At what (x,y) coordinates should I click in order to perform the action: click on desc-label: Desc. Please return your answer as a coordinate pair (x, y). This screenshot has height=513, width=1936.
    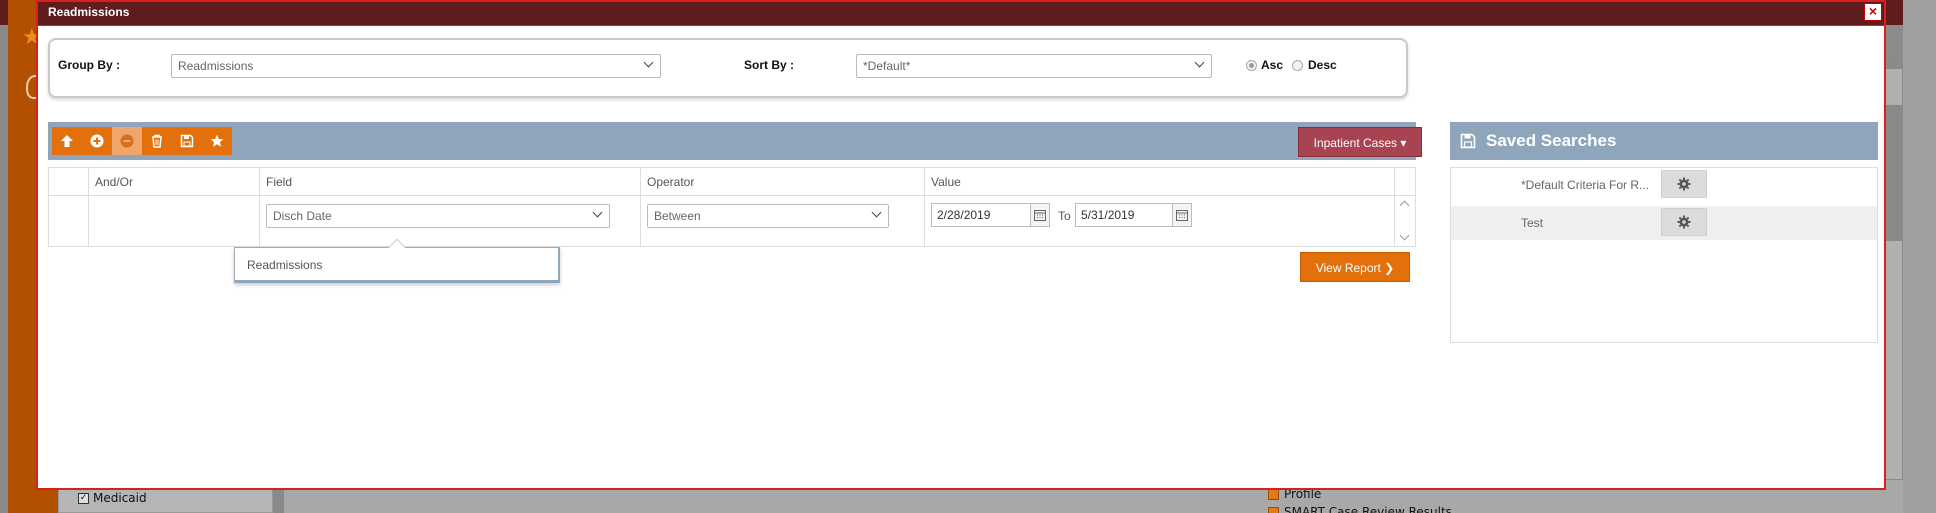
    Looking at the image, I should click on (1322, 65).